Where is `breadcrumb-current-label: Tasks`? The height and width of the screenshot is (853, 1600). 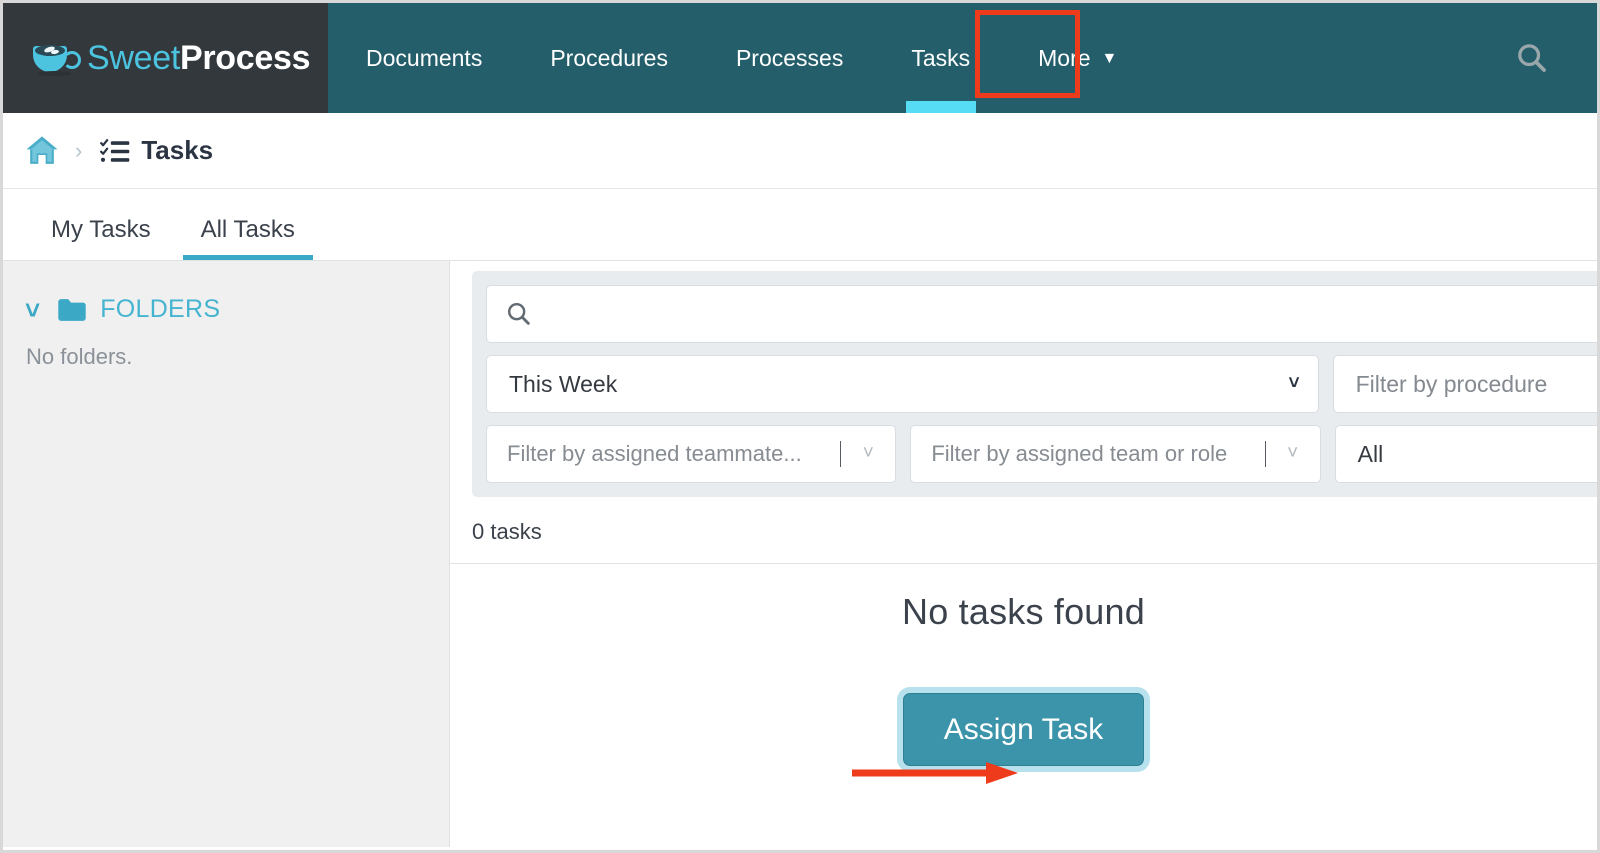
breadcrumb-current-label: Tasks is located at coordinates (177, 150).